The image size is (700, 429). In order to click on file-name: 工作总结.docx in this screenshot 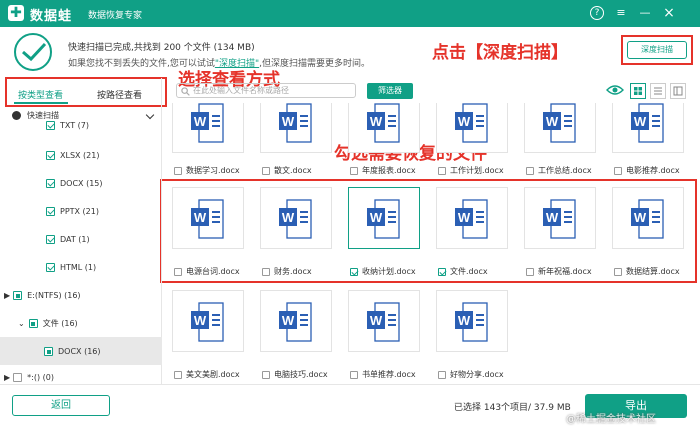, I will do `click(559, 171)`.